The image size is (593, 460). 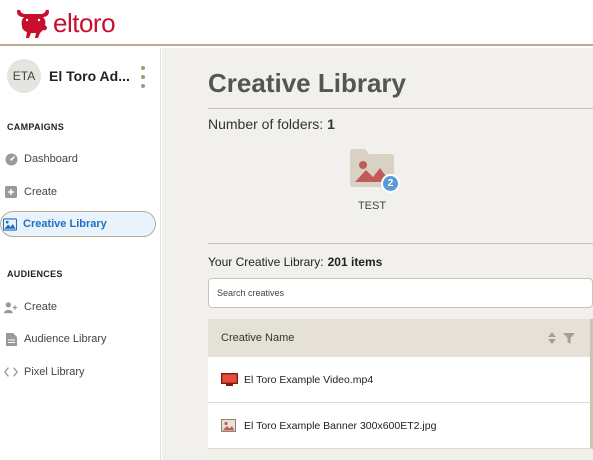 I want to click on sidebar-item-label: Dashboard, so click(x=51, y=159).